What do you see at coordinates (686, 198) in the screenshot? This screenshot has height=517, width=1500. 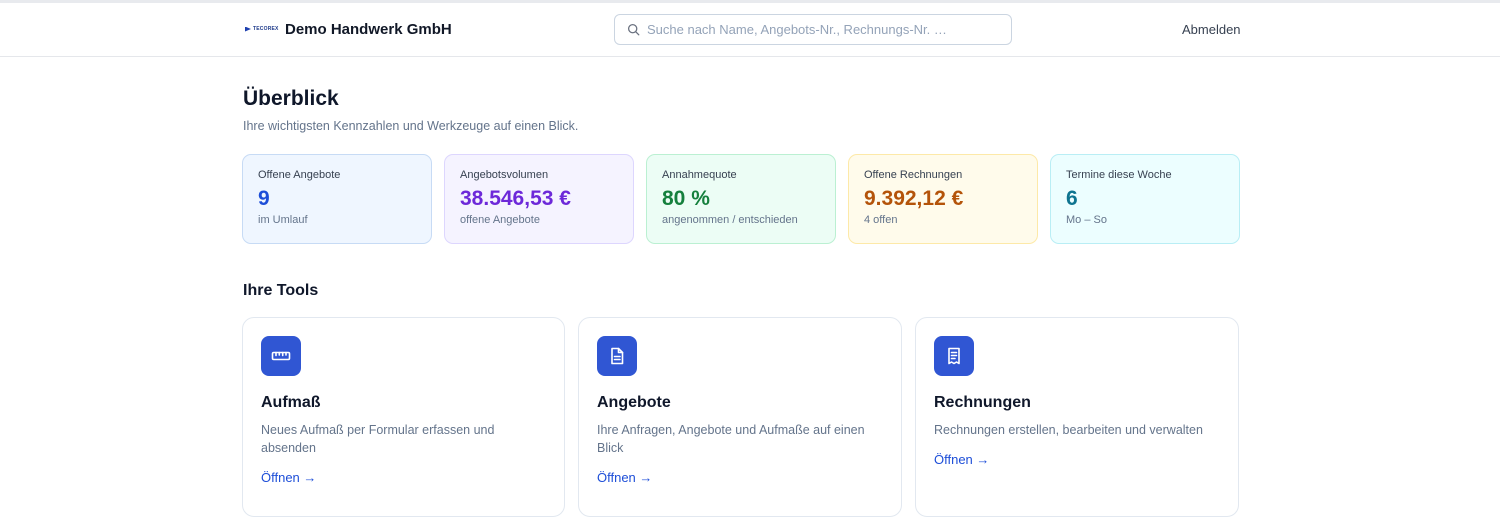 I see `kpi-value: 80 %` at bounding box center [686, 198].